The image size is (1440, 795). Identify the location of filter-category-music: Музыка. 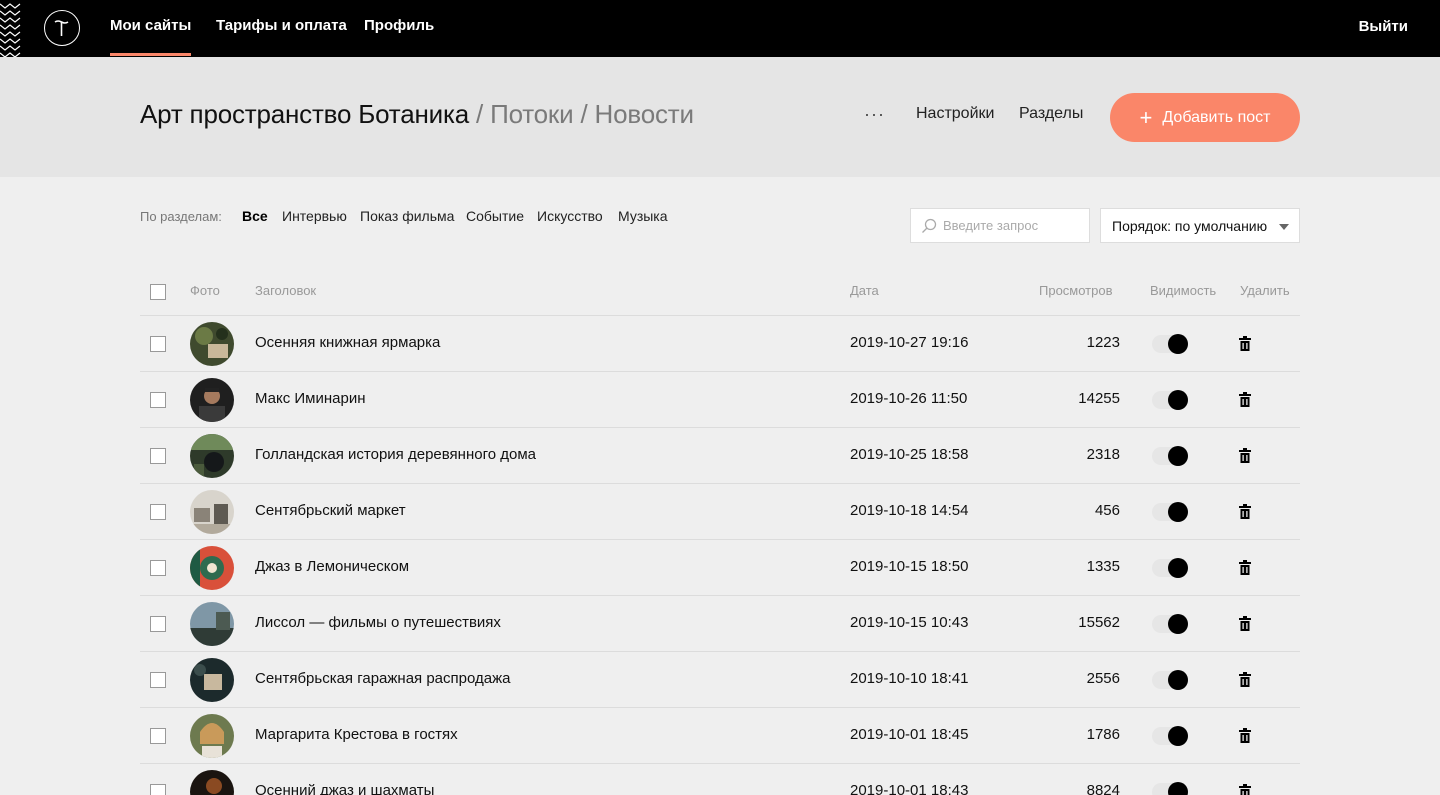
(643, 216).